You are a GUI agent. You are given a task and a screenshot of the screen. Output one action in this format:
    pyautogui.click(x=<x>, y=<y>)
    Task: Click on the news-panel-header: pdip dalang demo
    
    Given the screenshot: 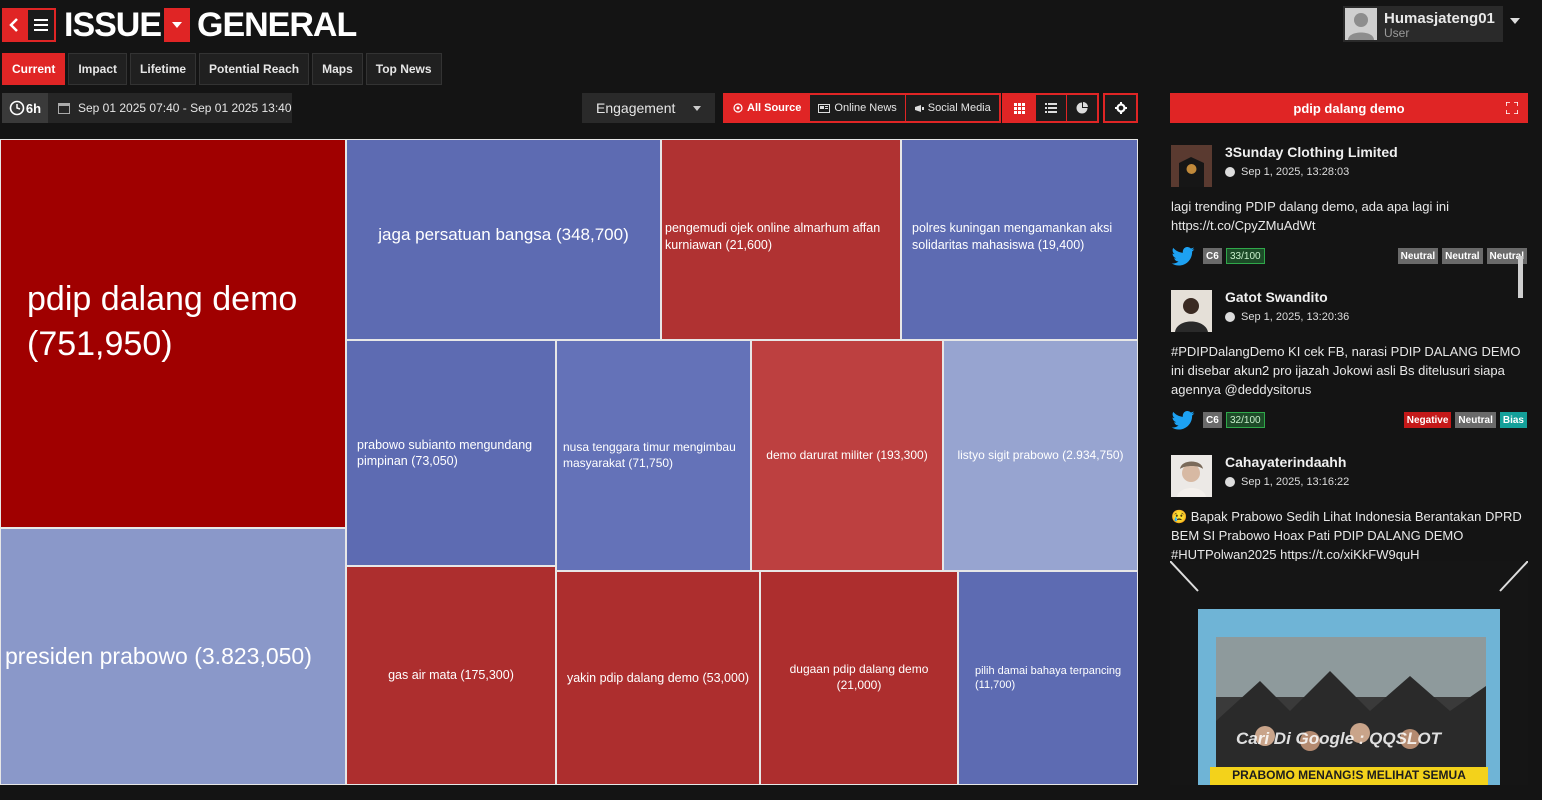 What is the action you would take?
    pyautogui.click(x=1349, y=108)
    